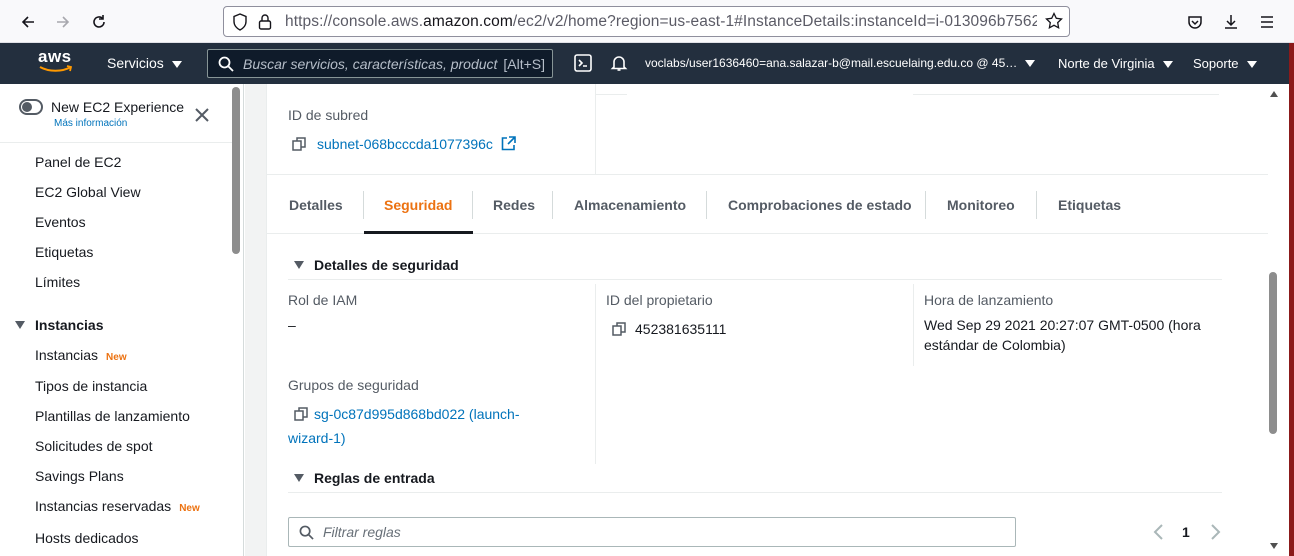 This screenshot has width=1294, height=556. Describe the element at coordinates (995, 345) in the screenshot. I see `launch-time-value-2: estándar de Colombia)` at that location.